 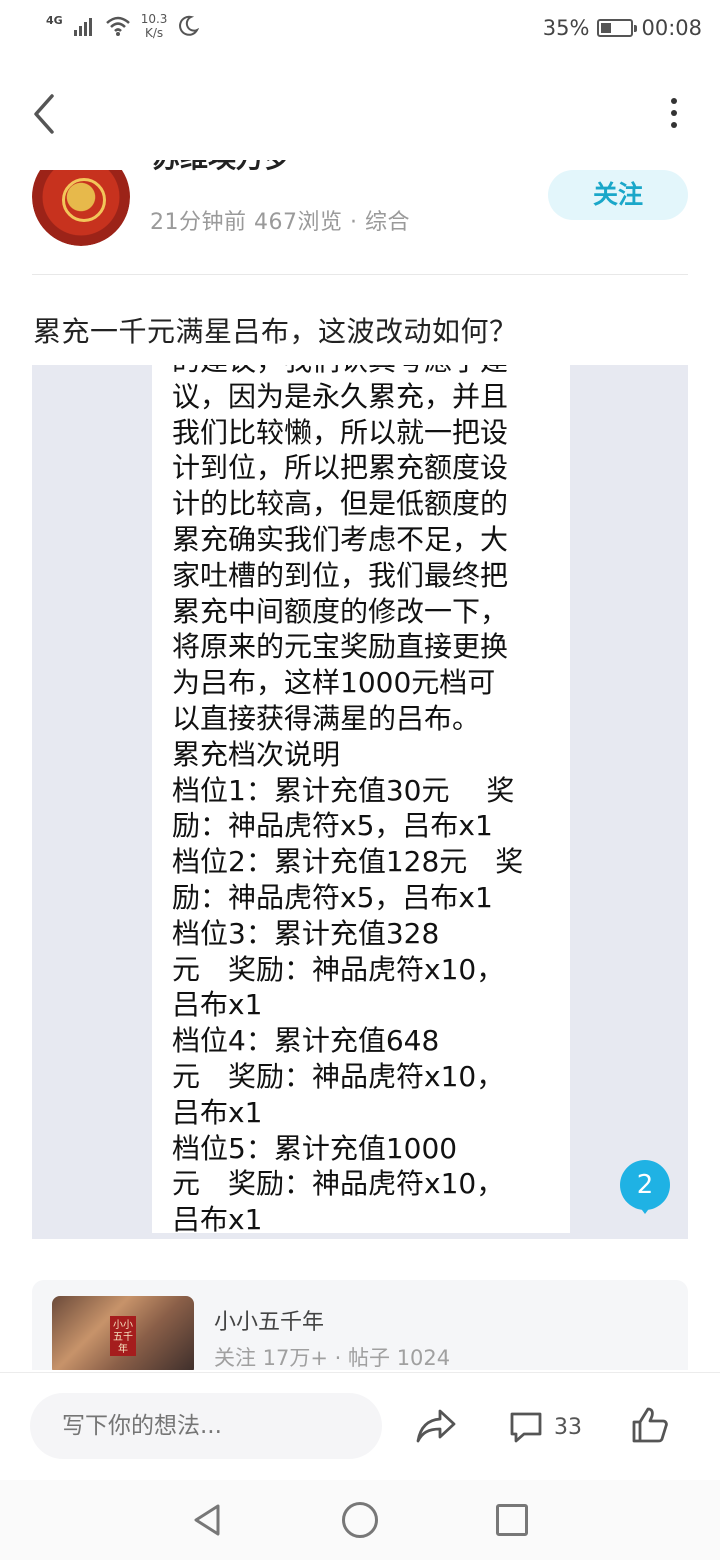 I want to click on topic-thumbnail: 小小五千年, so click(x=123, y=1333).